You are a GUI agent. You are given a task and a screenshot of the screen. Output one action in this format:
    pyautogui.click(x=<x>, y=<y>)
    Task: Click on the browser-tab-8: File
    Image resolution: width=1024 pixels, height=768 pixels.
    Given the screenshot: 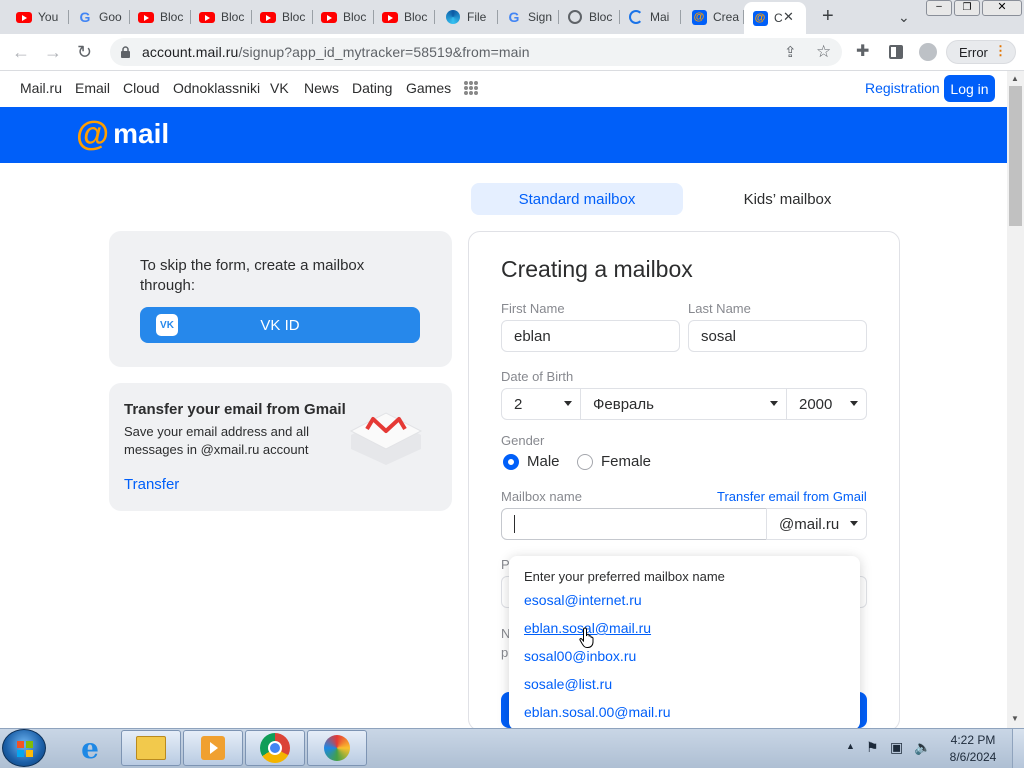 What is the action you would take?
    pyautogui.click(x=467, y=17)
    